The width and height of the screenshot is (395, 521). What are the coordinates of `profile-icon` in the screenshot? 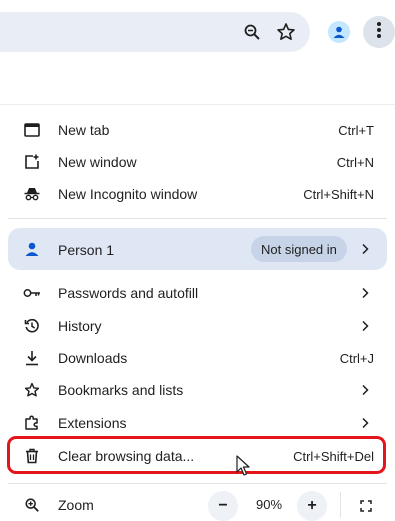 It's located at (339, 32).